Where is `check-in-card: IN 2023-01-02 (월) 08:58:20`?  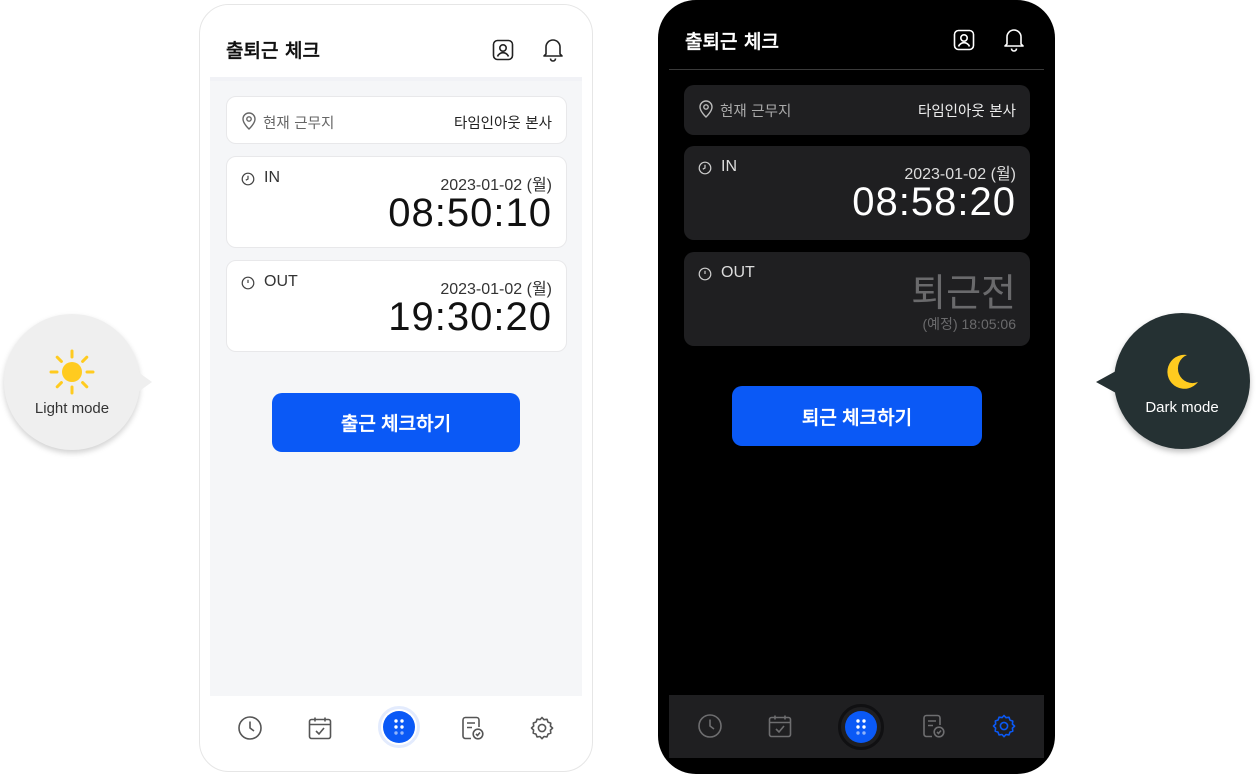
check-in-card: IN 2023-01-02 (월) 08:58:20 is located at coordinates (857, 193).